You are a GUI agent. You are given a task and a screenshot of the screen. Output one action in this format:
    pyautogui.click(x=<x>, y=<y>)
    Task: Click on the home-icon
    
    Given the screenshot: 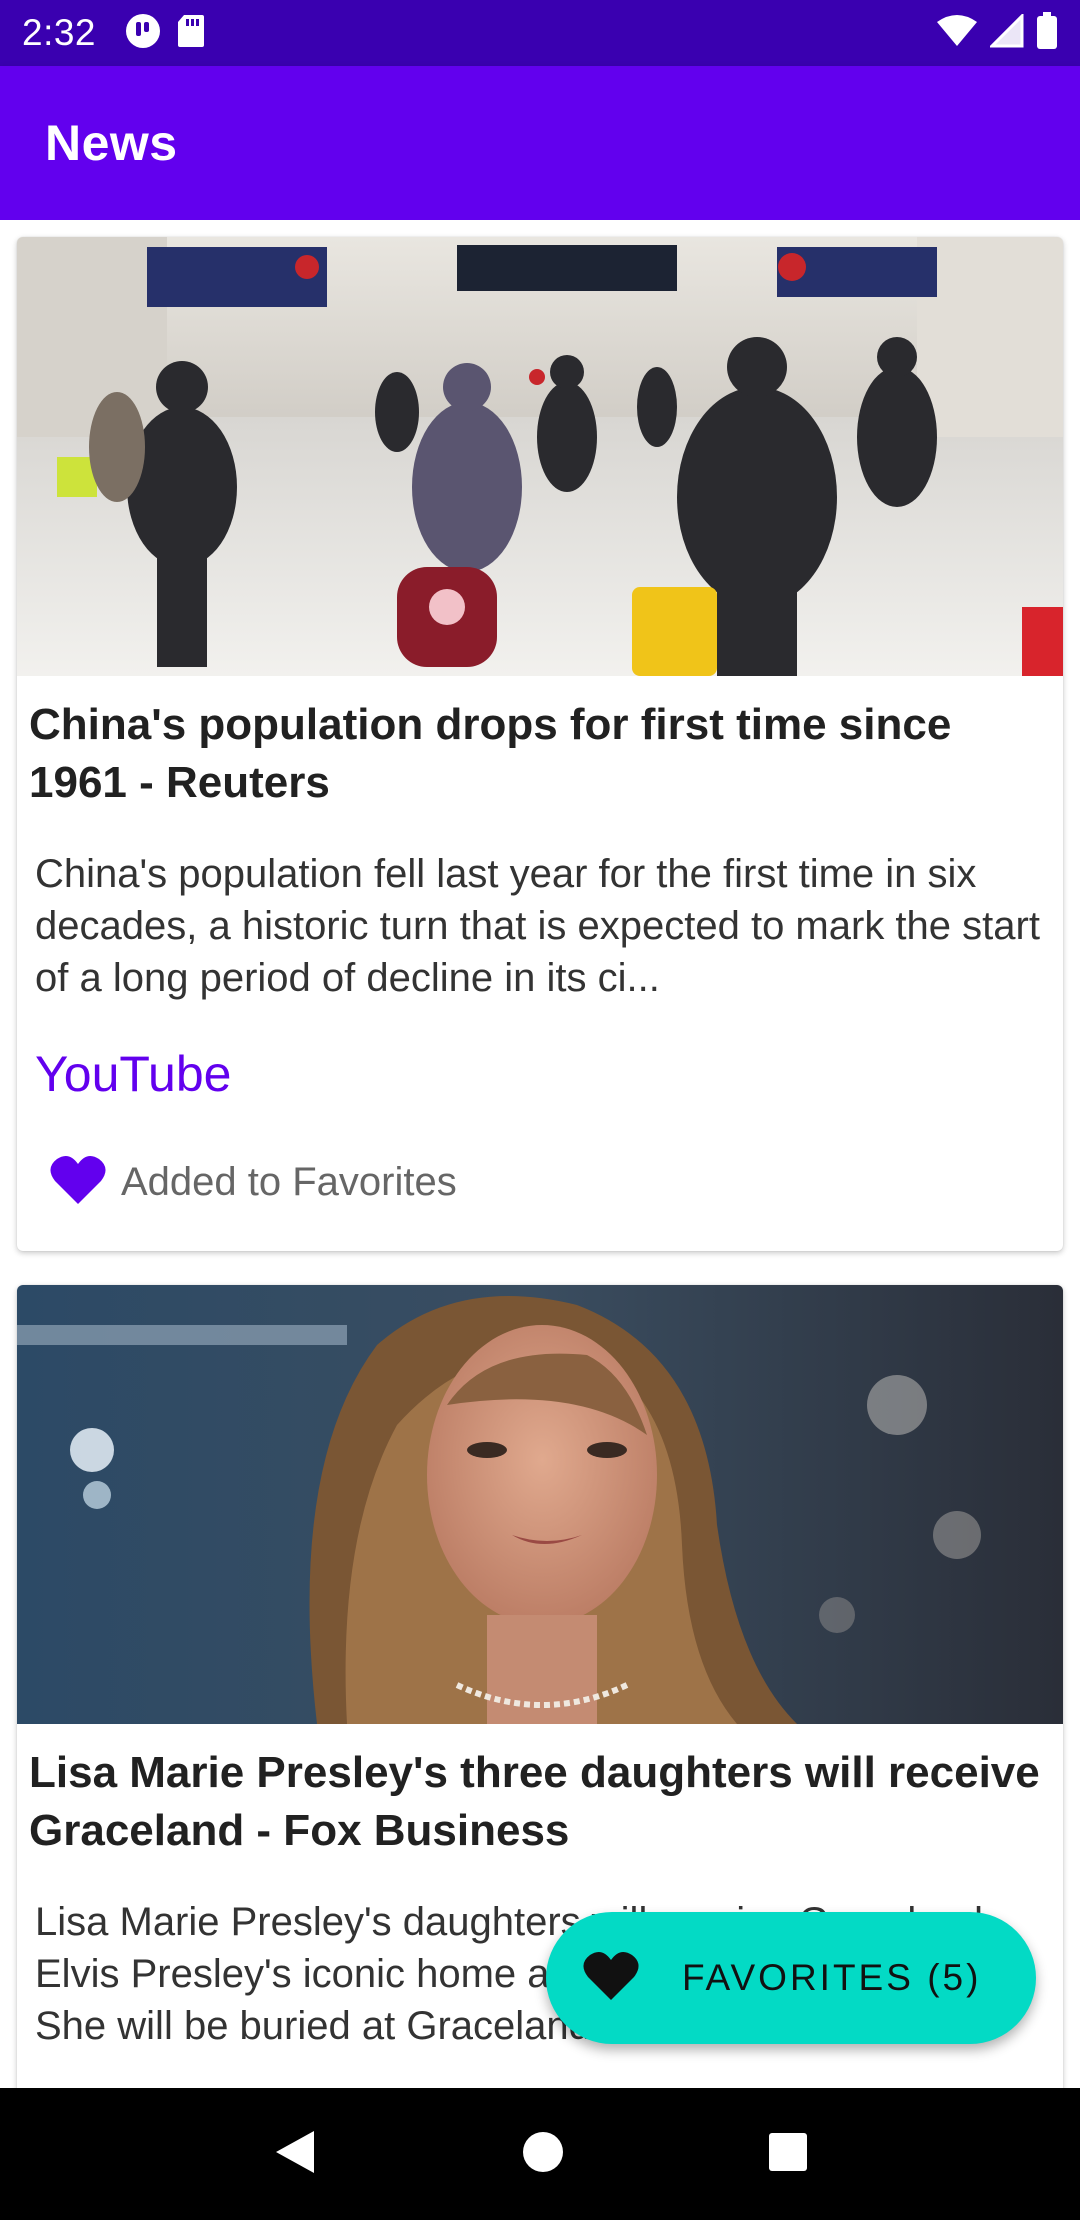 What is the action you would take?
    pyautogui.click(x=543, y=2154)
    